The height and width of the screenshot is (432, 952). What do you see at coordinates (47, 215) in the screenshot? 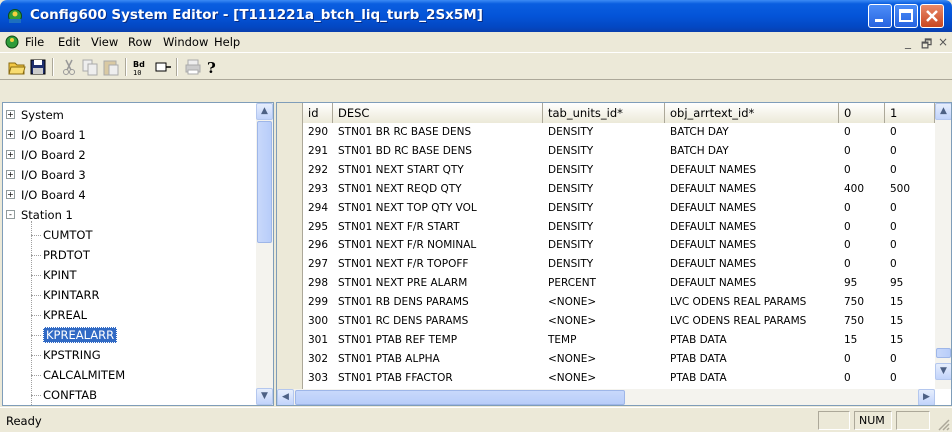
I see `tree-item: Station 1` at bounding box center [47, 215].